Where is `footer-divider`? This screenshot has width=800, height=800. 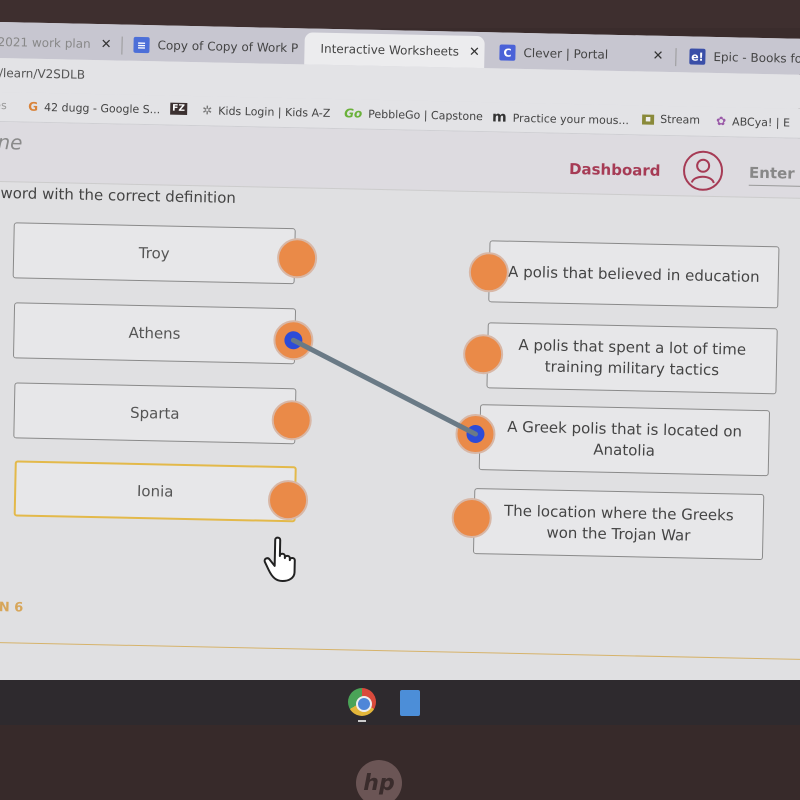 footer-divider is located at coordinates (400, 651).